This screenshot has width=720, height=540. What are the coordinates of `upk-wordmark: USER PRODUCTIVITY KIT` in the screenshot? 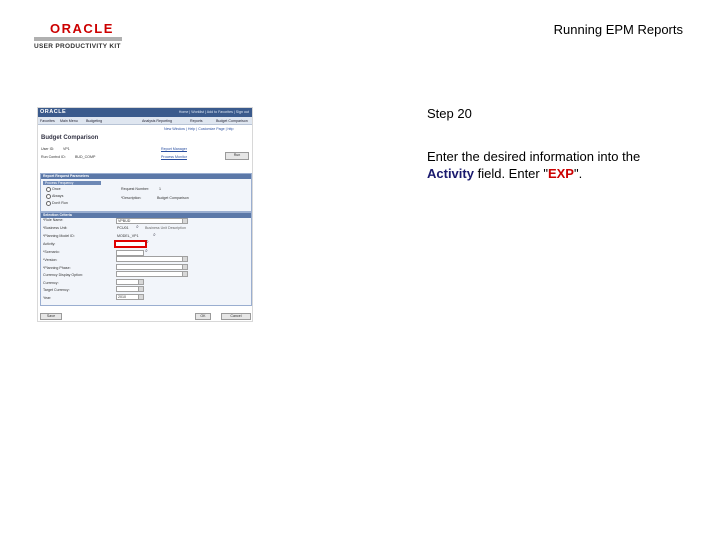 It's located at (77, 46).